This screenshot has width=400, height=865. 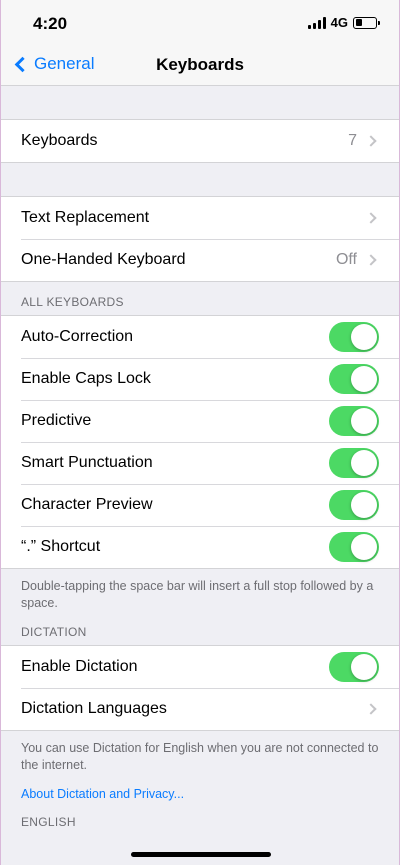 What do you see at coordinates (200, 547) in the screenshot?
I see `period-shortcut-row: “.” Shortcut` at bounding box center [200, 547].